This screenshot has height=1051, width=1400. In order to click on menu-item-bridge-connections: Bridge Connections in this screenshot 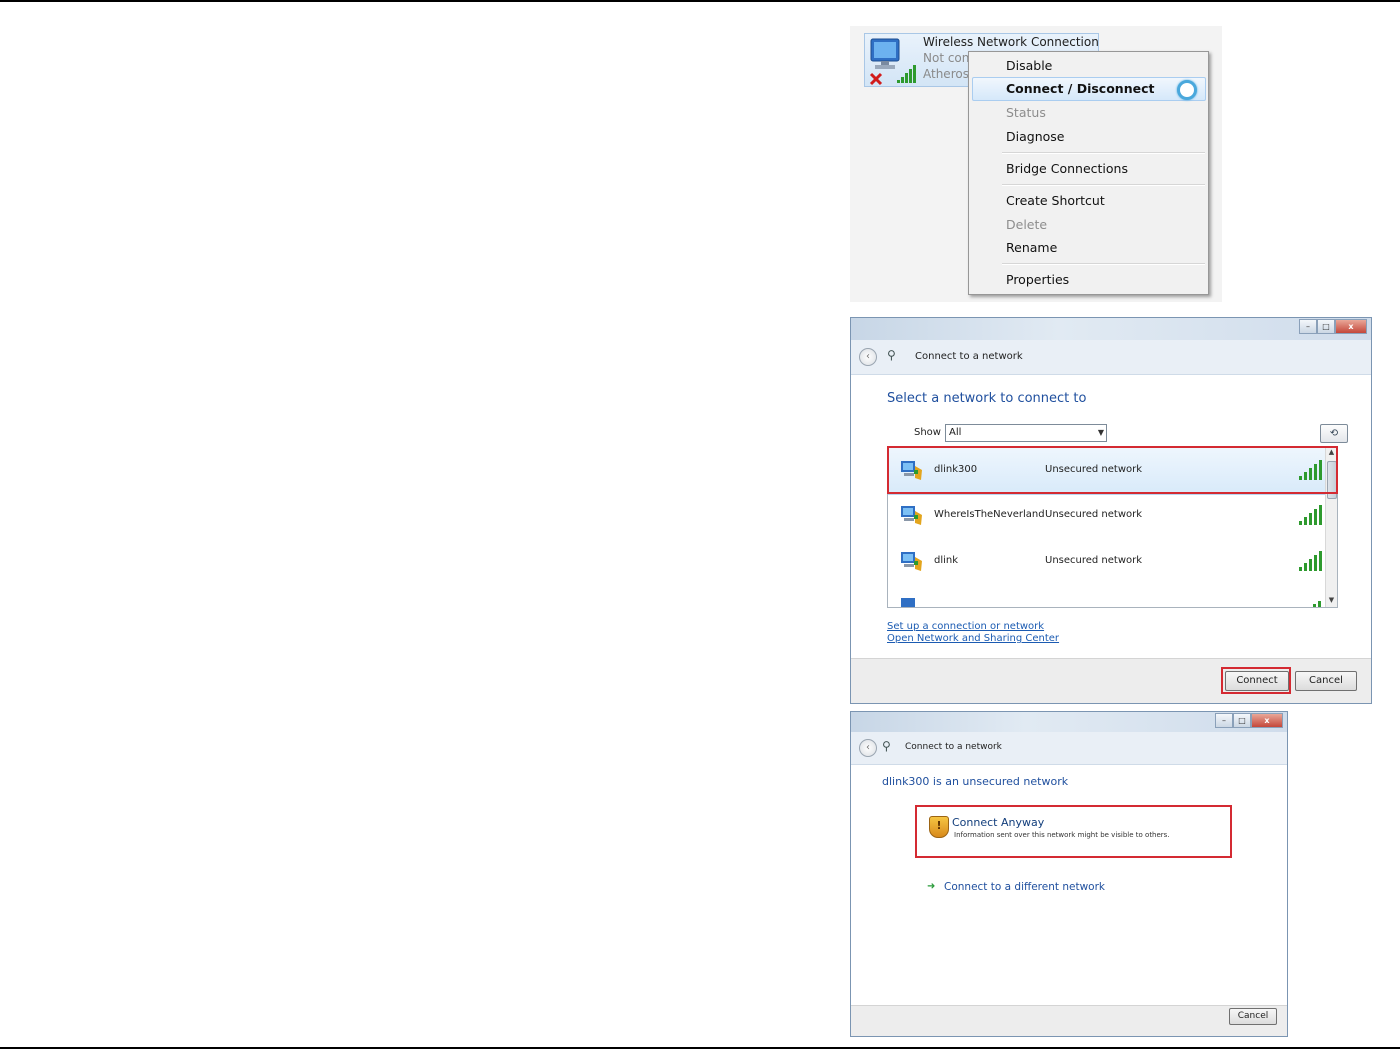, I will do `click(1067, 168)`.